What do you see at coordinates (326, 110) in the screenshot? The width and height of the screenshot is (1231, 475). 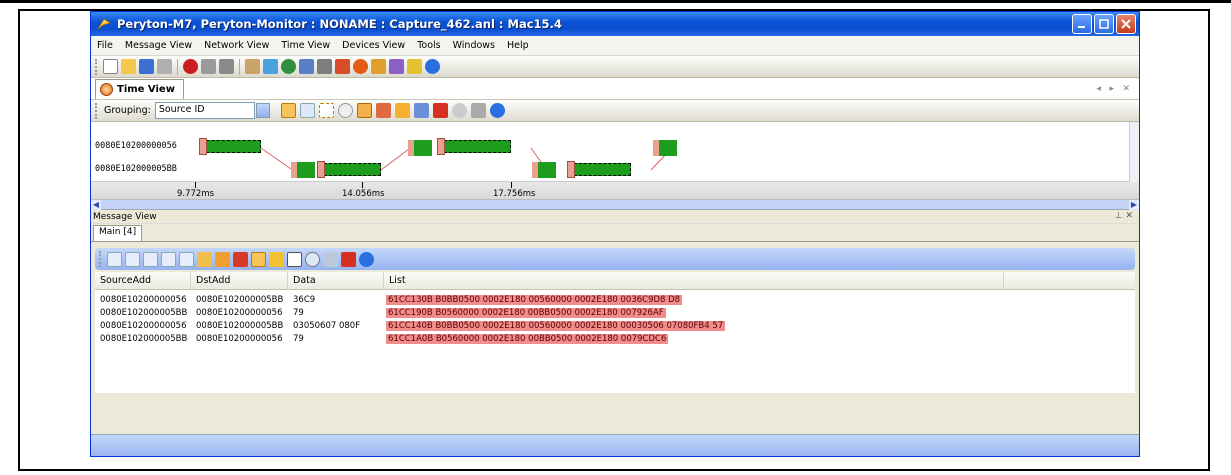 I see `select-rect-icon` at bounding box center [326, 110].